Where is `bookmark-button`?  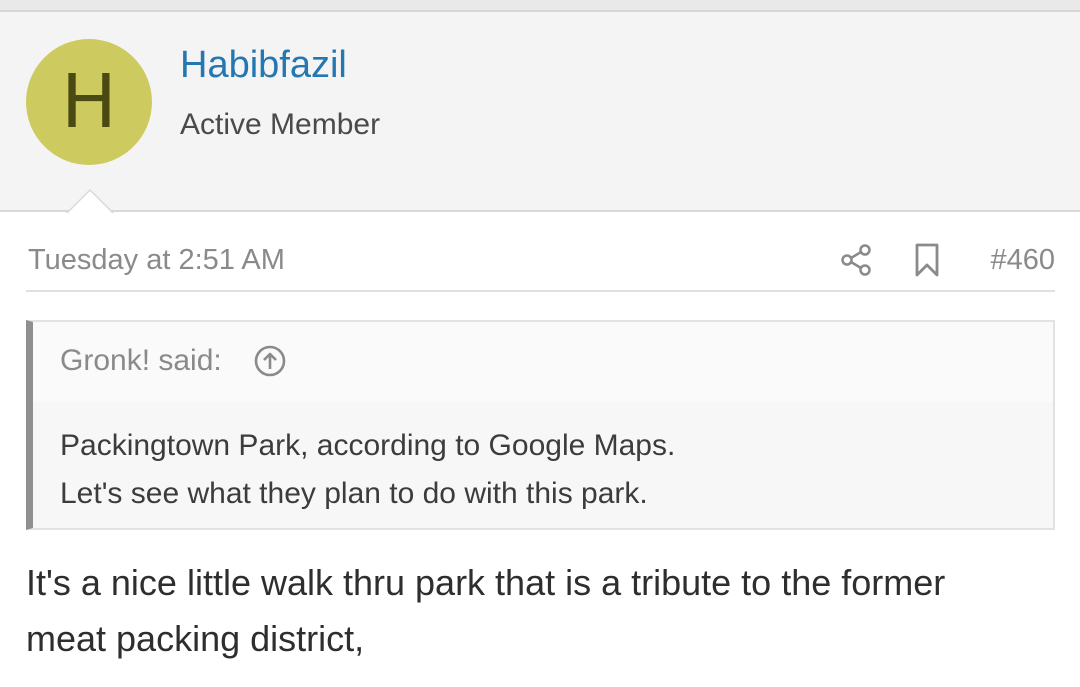
bookmark-button is located at coordinates (927, 260).